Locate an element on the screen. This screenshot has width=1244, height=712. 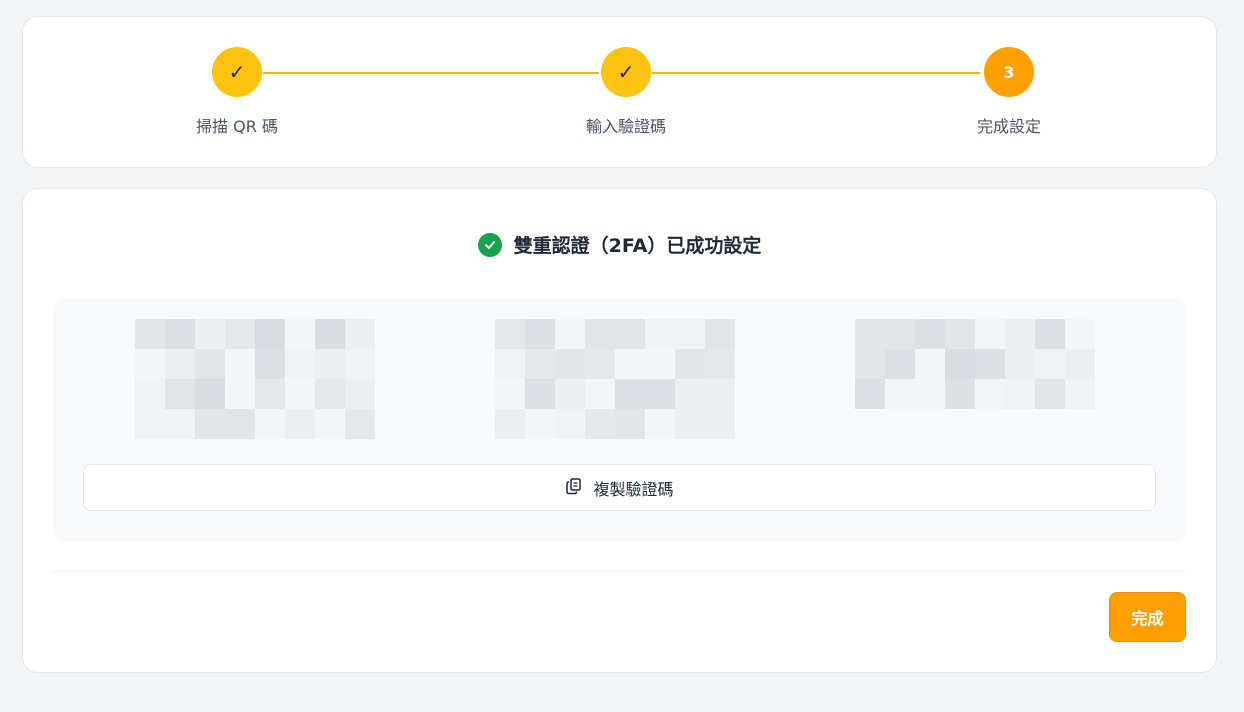
success-header: 雙重認證（2FA）已成功設定 is located at coordinates (619, 244).